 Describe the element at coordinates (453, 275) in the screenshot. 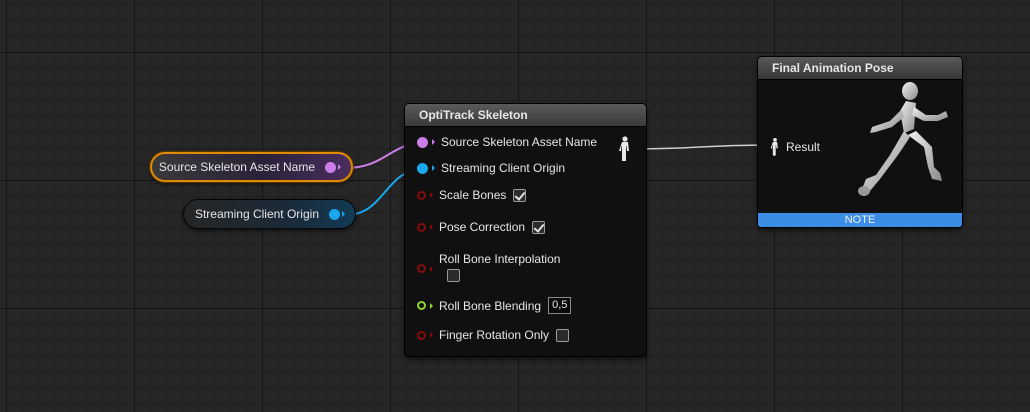

I see `roll-bone-interpolation-checkbox` at that location.